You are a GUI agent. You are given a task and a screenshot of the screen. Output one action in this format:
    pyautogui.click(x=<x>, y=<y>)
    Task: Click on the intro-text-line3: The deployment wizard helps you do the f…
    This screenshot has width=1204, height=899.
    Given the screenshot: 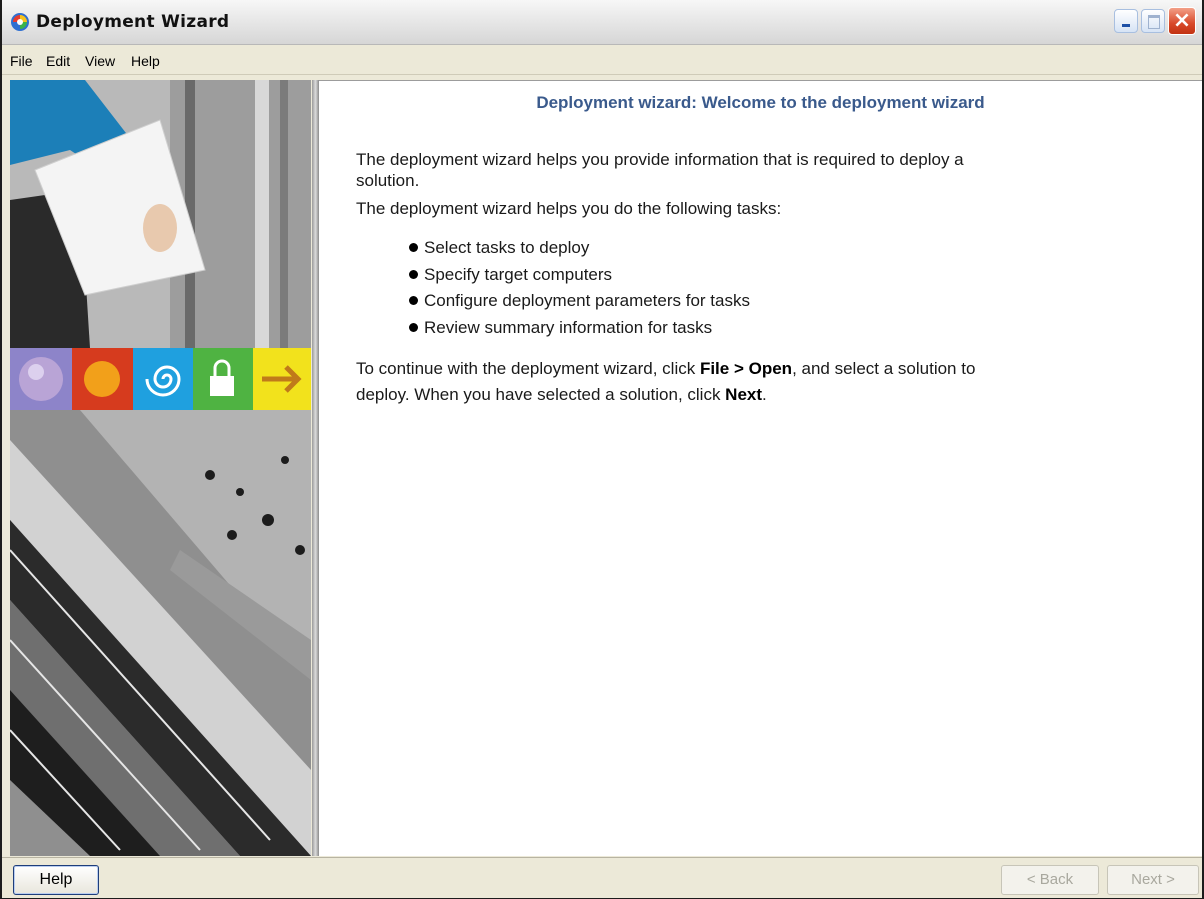 What is the action you would take?
    pyautogui.click(x=569, y=208)
    